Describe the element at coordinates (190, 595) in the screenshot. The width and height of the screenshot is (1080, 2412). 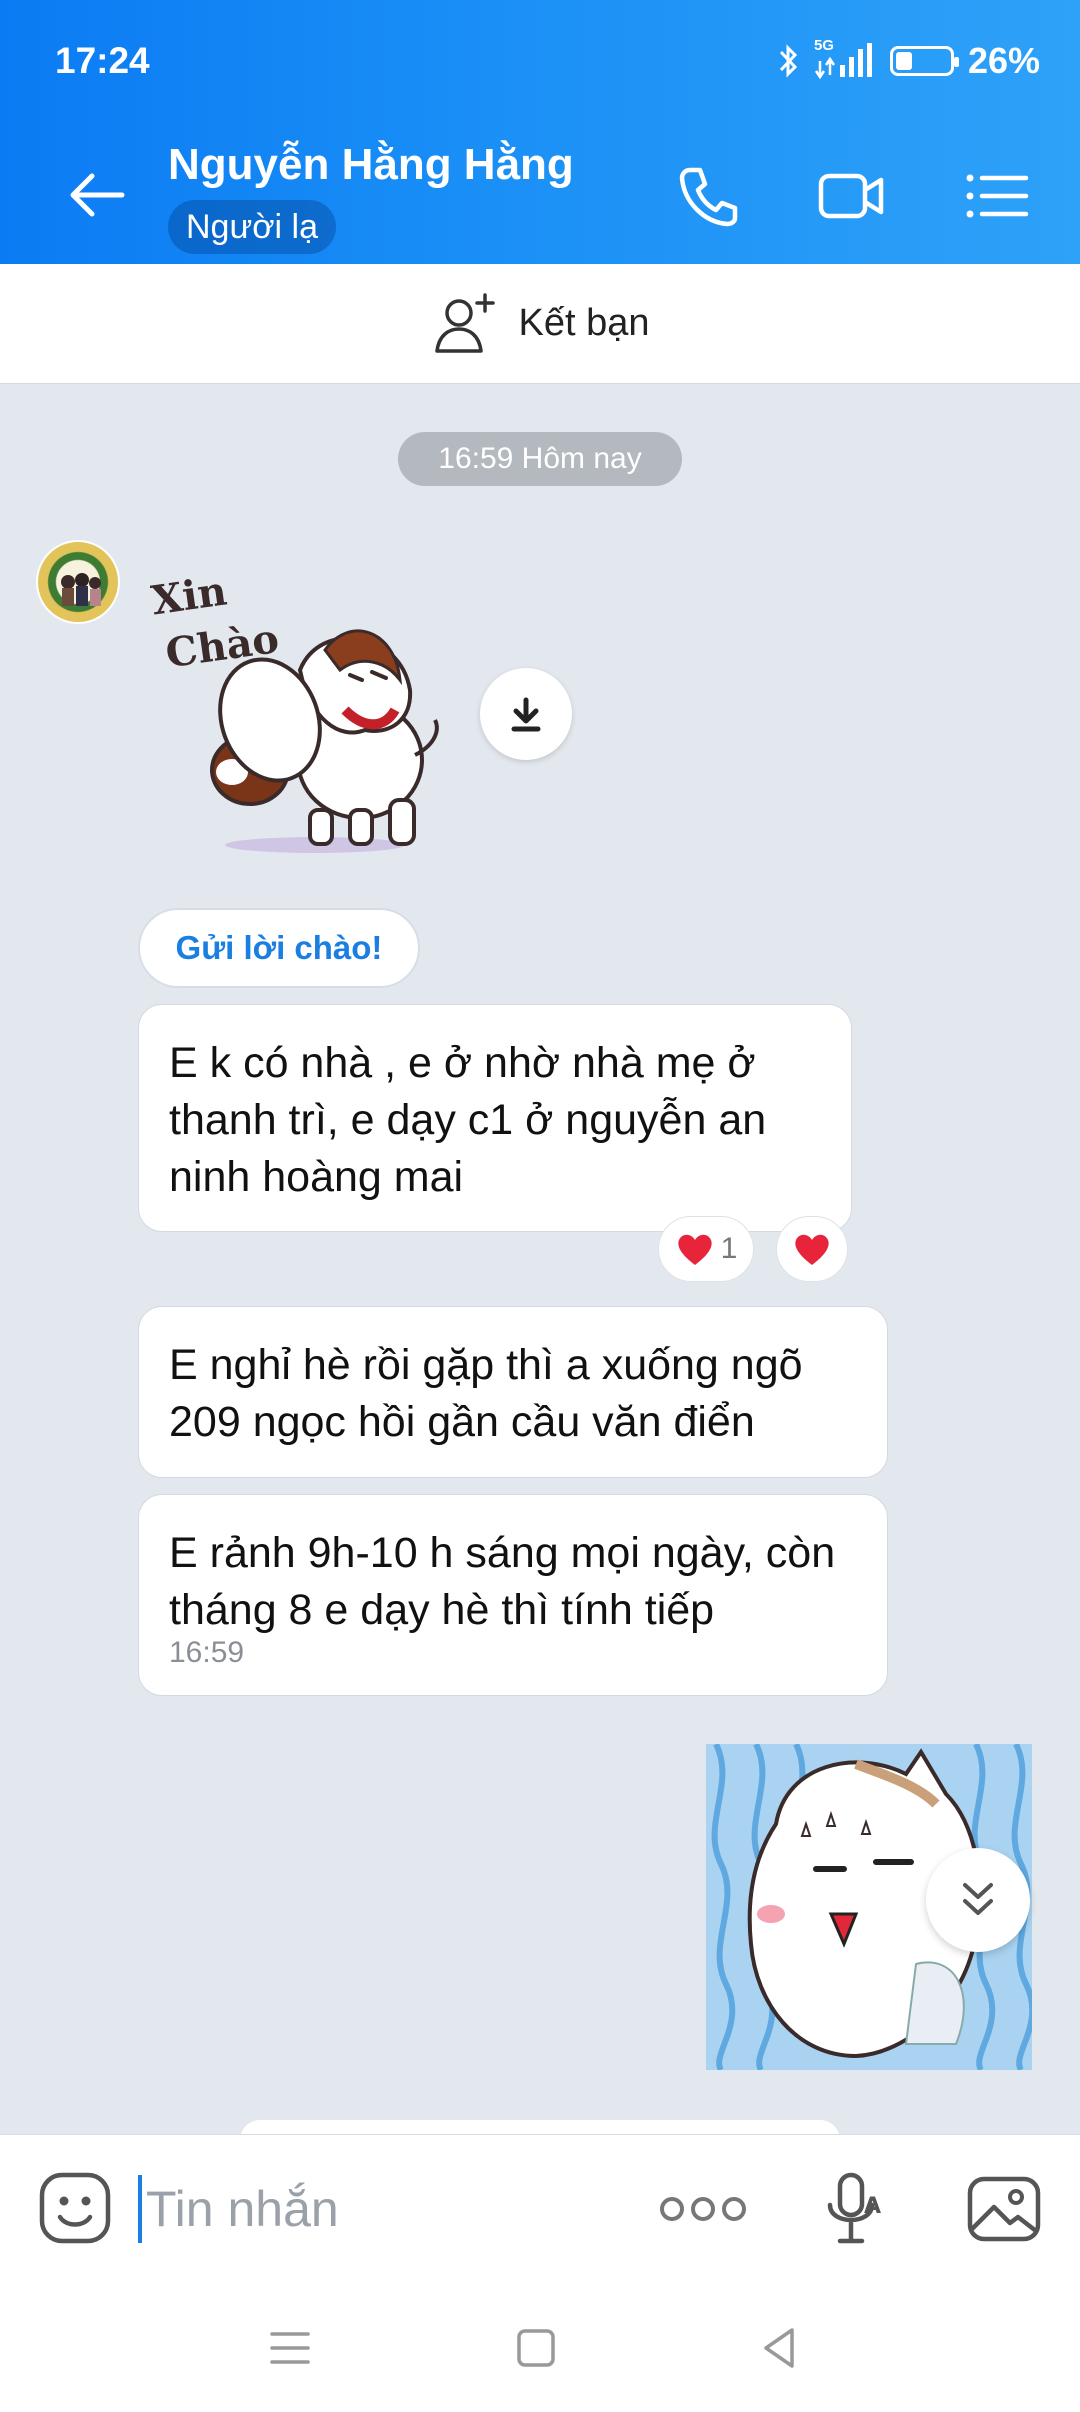
I see `sticker-text: Xin` at that location.